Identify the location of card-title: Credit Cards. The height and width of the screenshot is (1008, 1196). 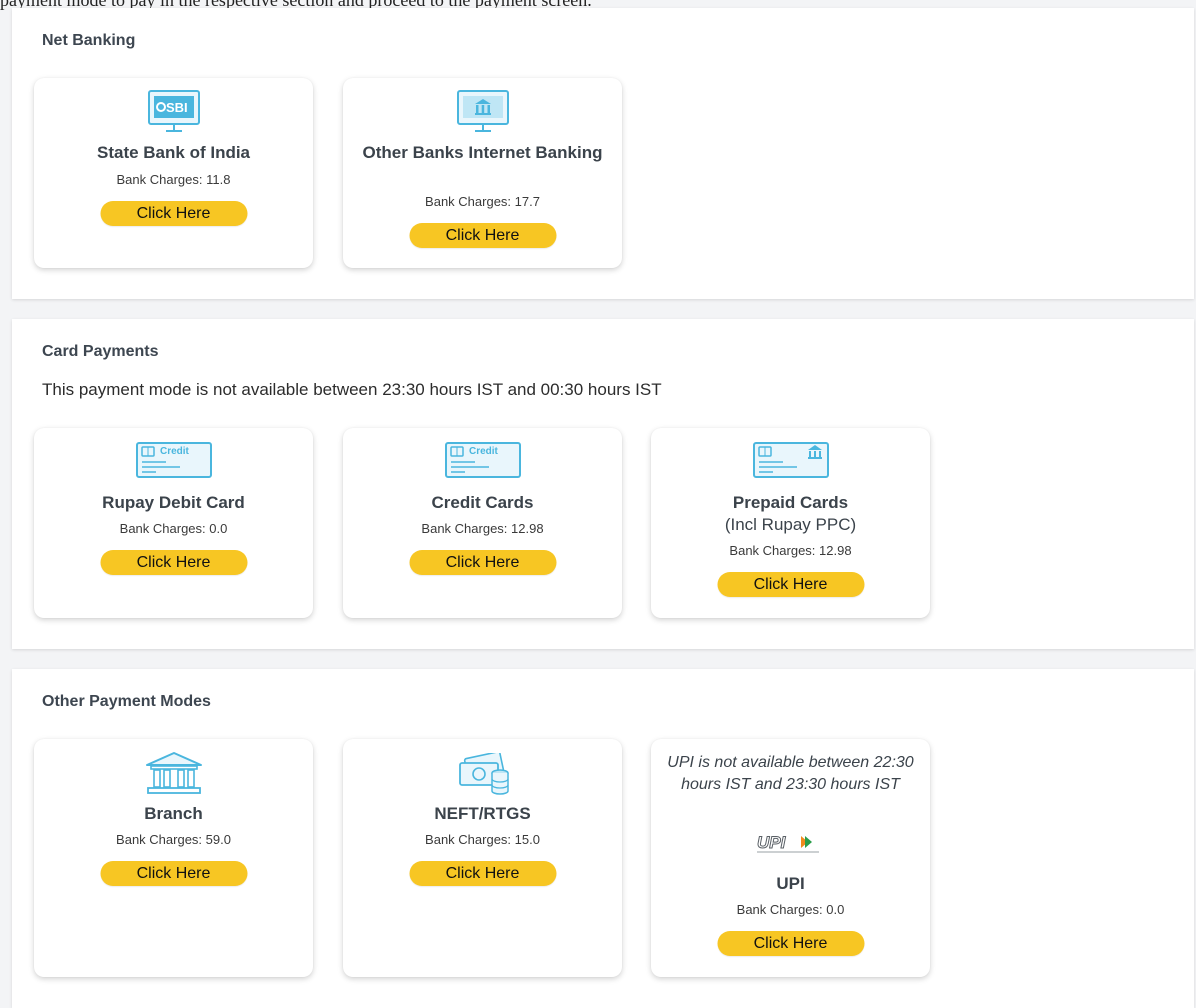
(482, 502).